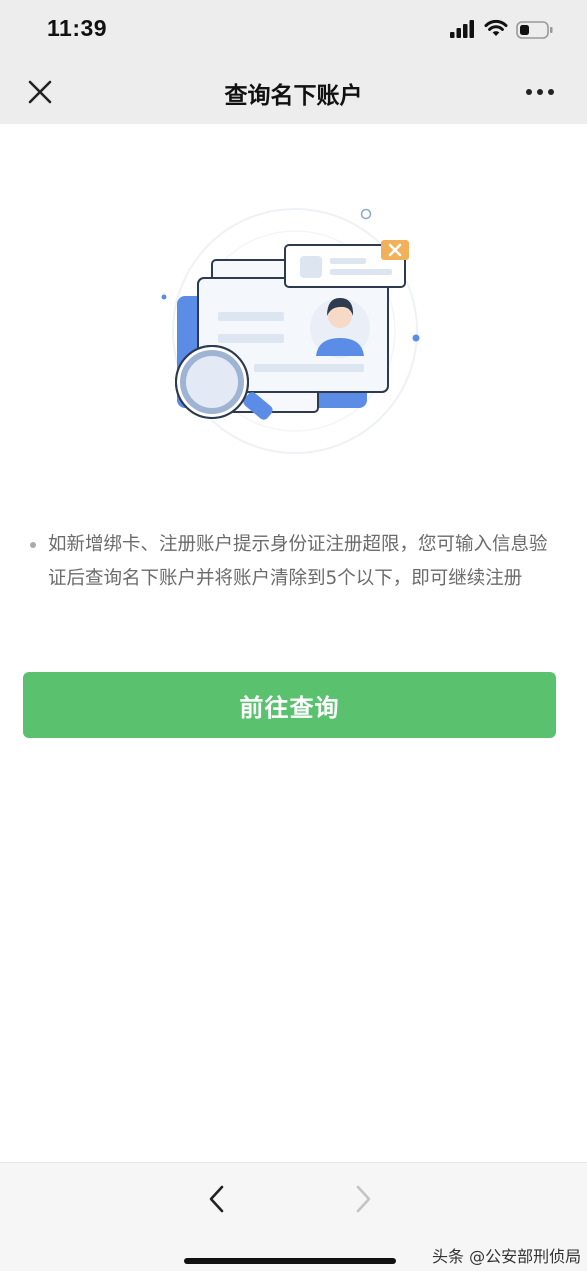 The width and height of the screenshot is (587, 1271). What do you see at coordinates (540, 92) in the screenshot?
I see `more-icon` at bounding box center [540, 92].